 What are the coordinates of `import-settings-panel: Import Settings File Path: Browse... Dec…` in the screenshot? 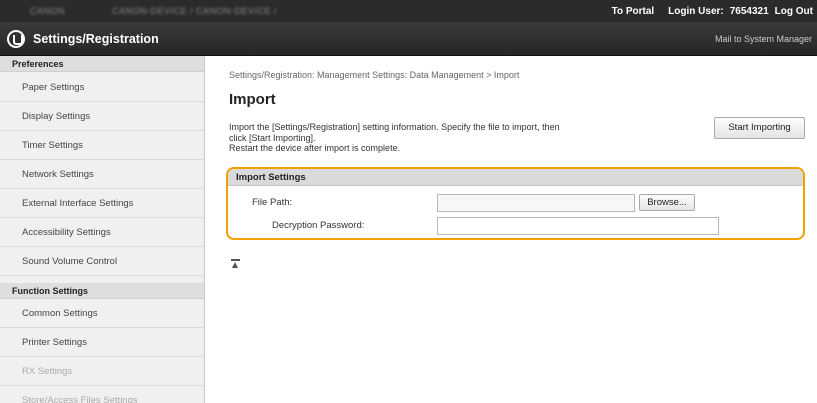 It's located at (515, 203).